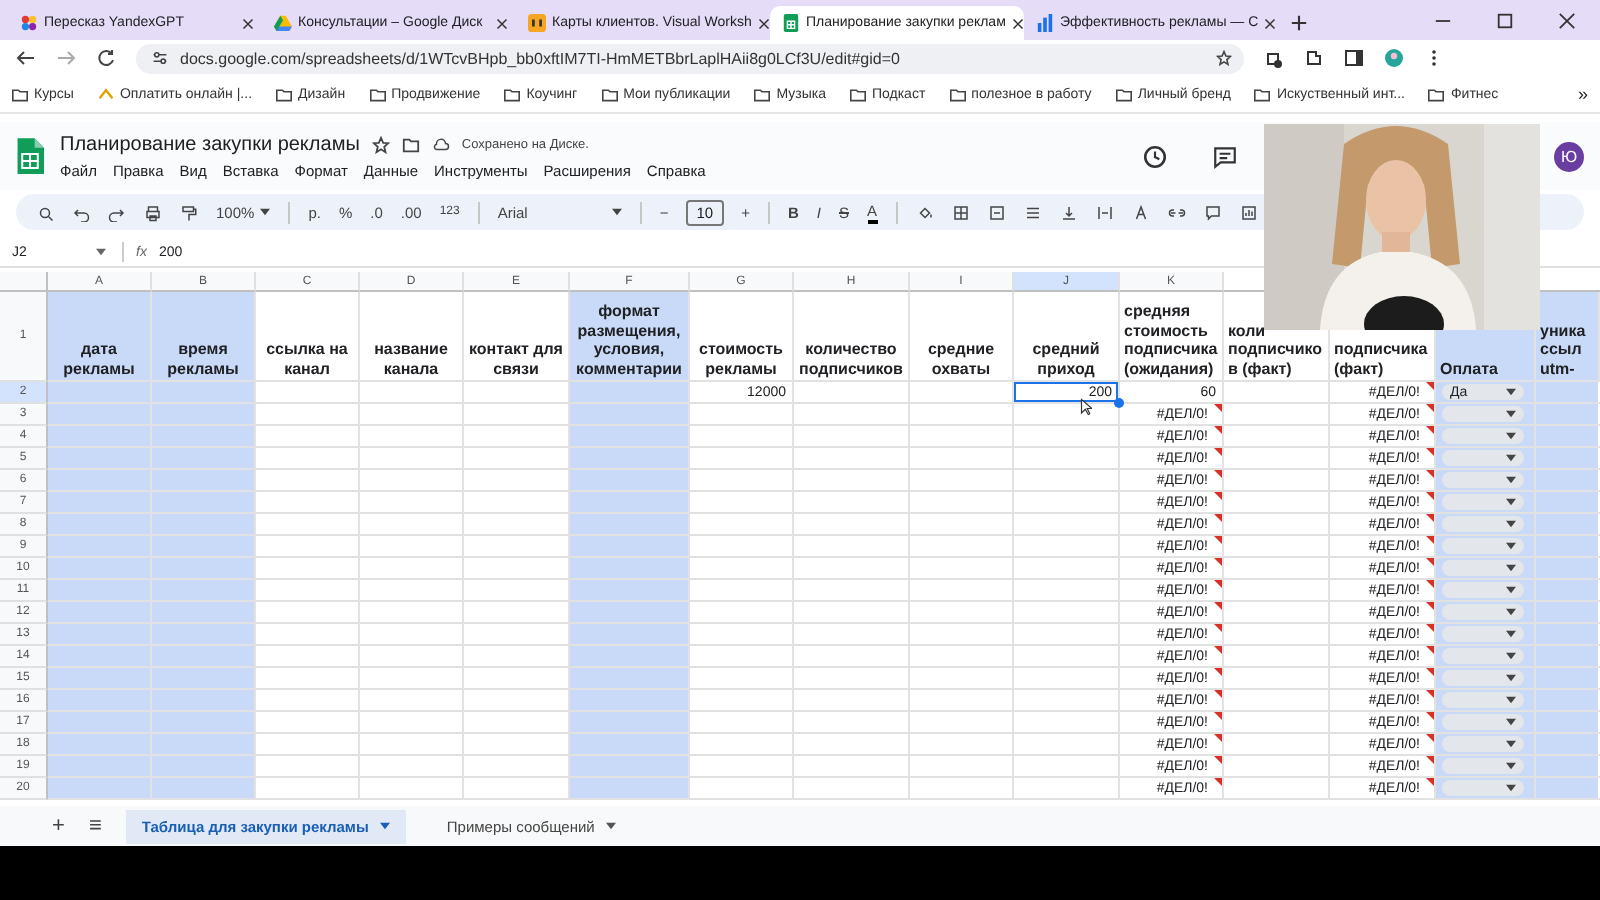 The image size is (1600, 900). Describe the element at coordinates (1067, 337) in the screenshot. I see `header-cell: средний приход` at that location.